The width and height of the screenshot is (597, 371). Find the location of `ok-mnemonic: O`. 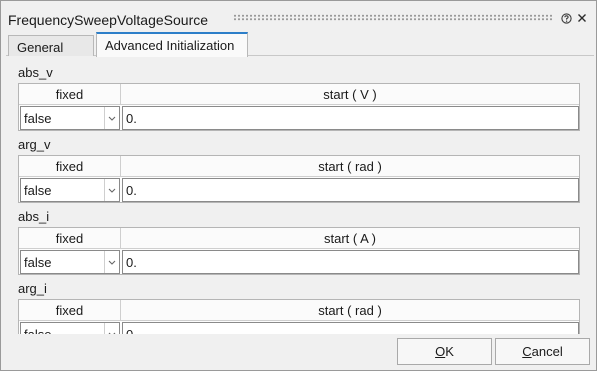

ok-mnemonic: O is located at coordinates (440, 351).